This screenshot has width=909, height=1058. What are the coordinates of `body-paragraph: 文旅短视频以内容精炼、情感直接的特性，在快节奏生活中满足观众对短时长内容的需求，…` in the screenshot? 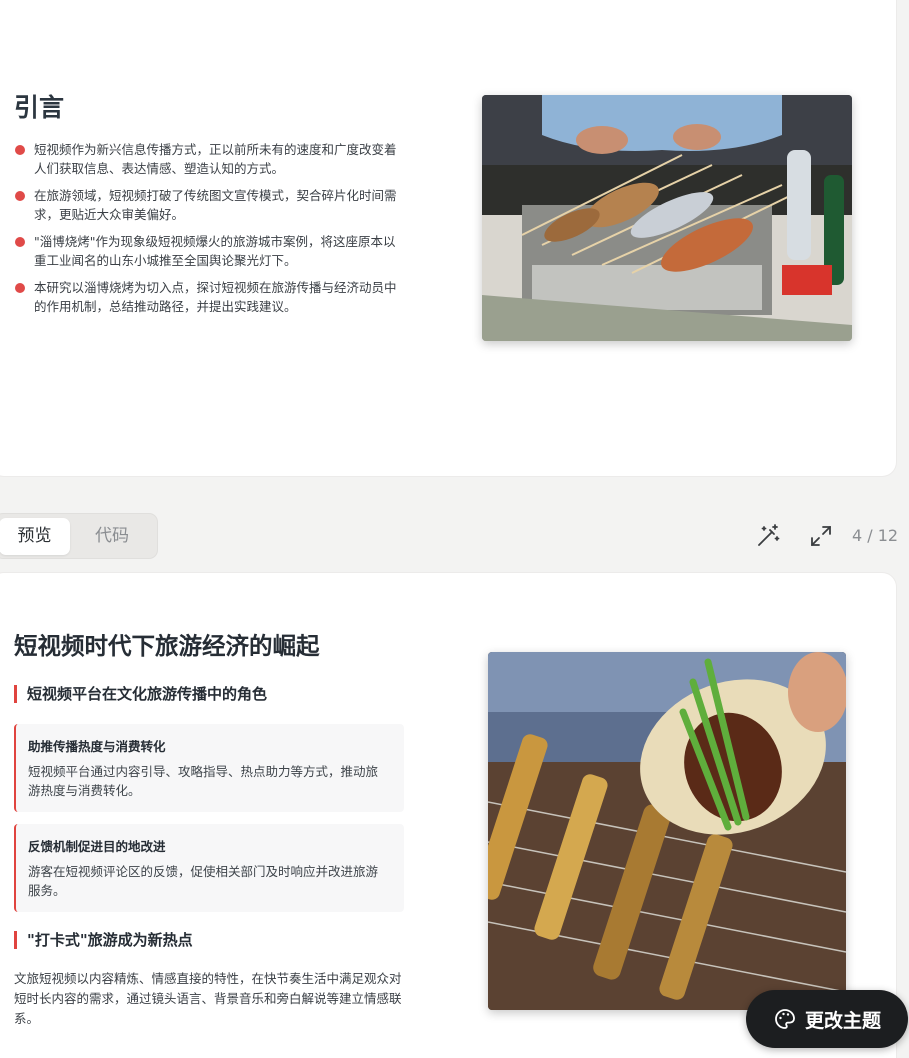 It's located at (208, 998).